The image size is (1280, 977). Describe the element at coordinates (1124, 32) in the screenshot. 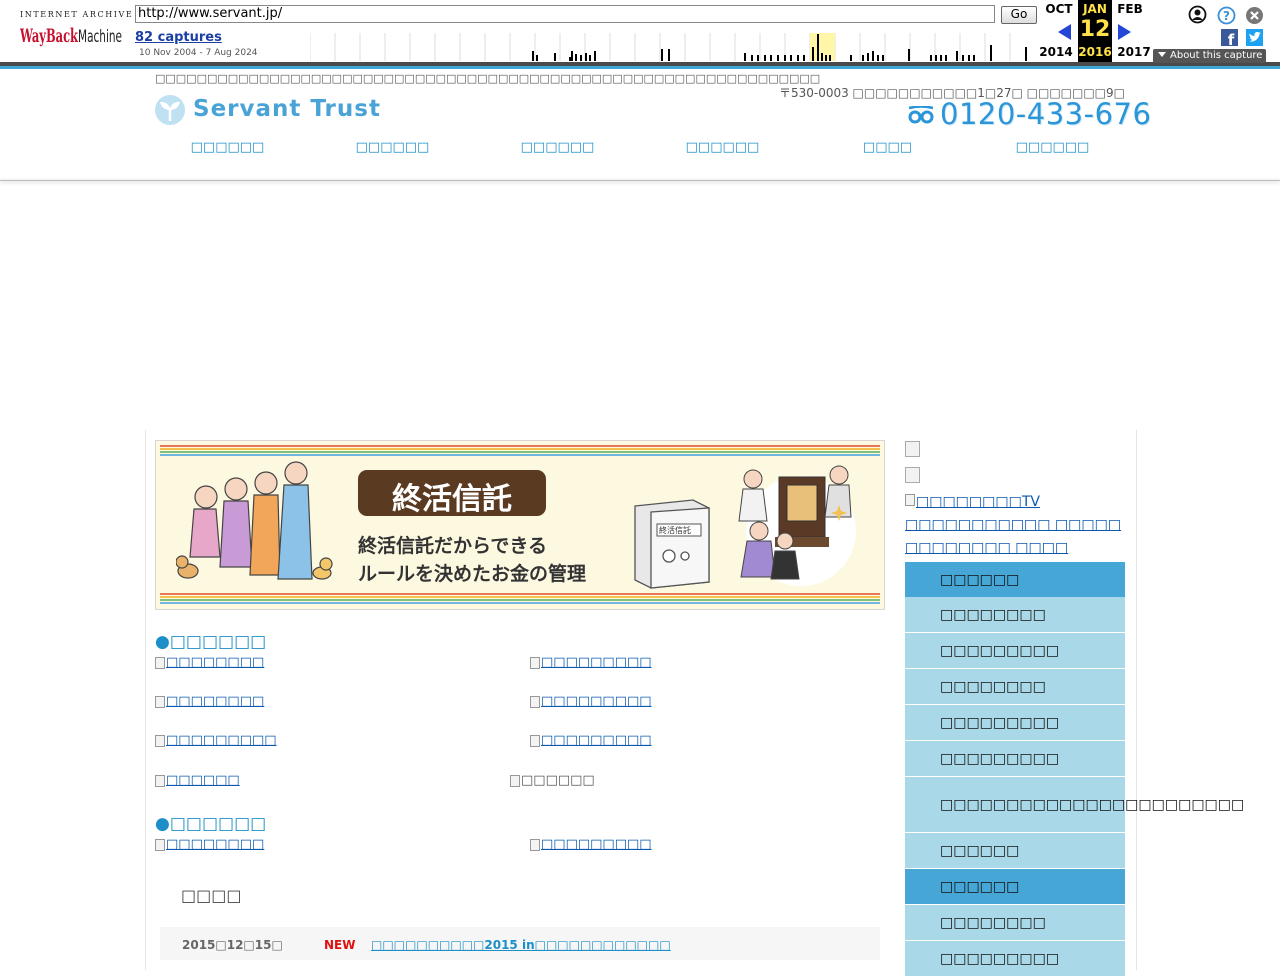

I see `next-capture-arrow-icon` at that location.